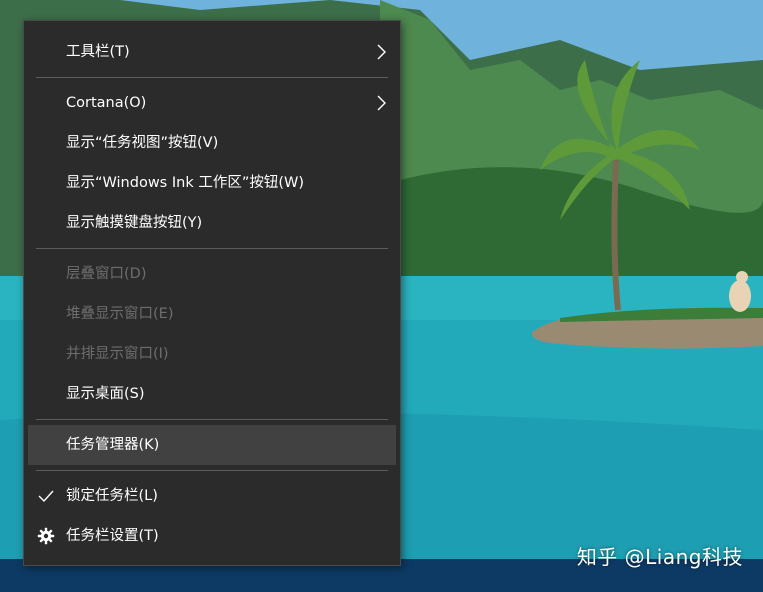 The height and width of the screenshot is (592, 763). What do you see at coordinates (120, 314) in the screenshot?
I see `menu-item-label: 堆叠显示窗口(E)` at bounding box center [120, 314].